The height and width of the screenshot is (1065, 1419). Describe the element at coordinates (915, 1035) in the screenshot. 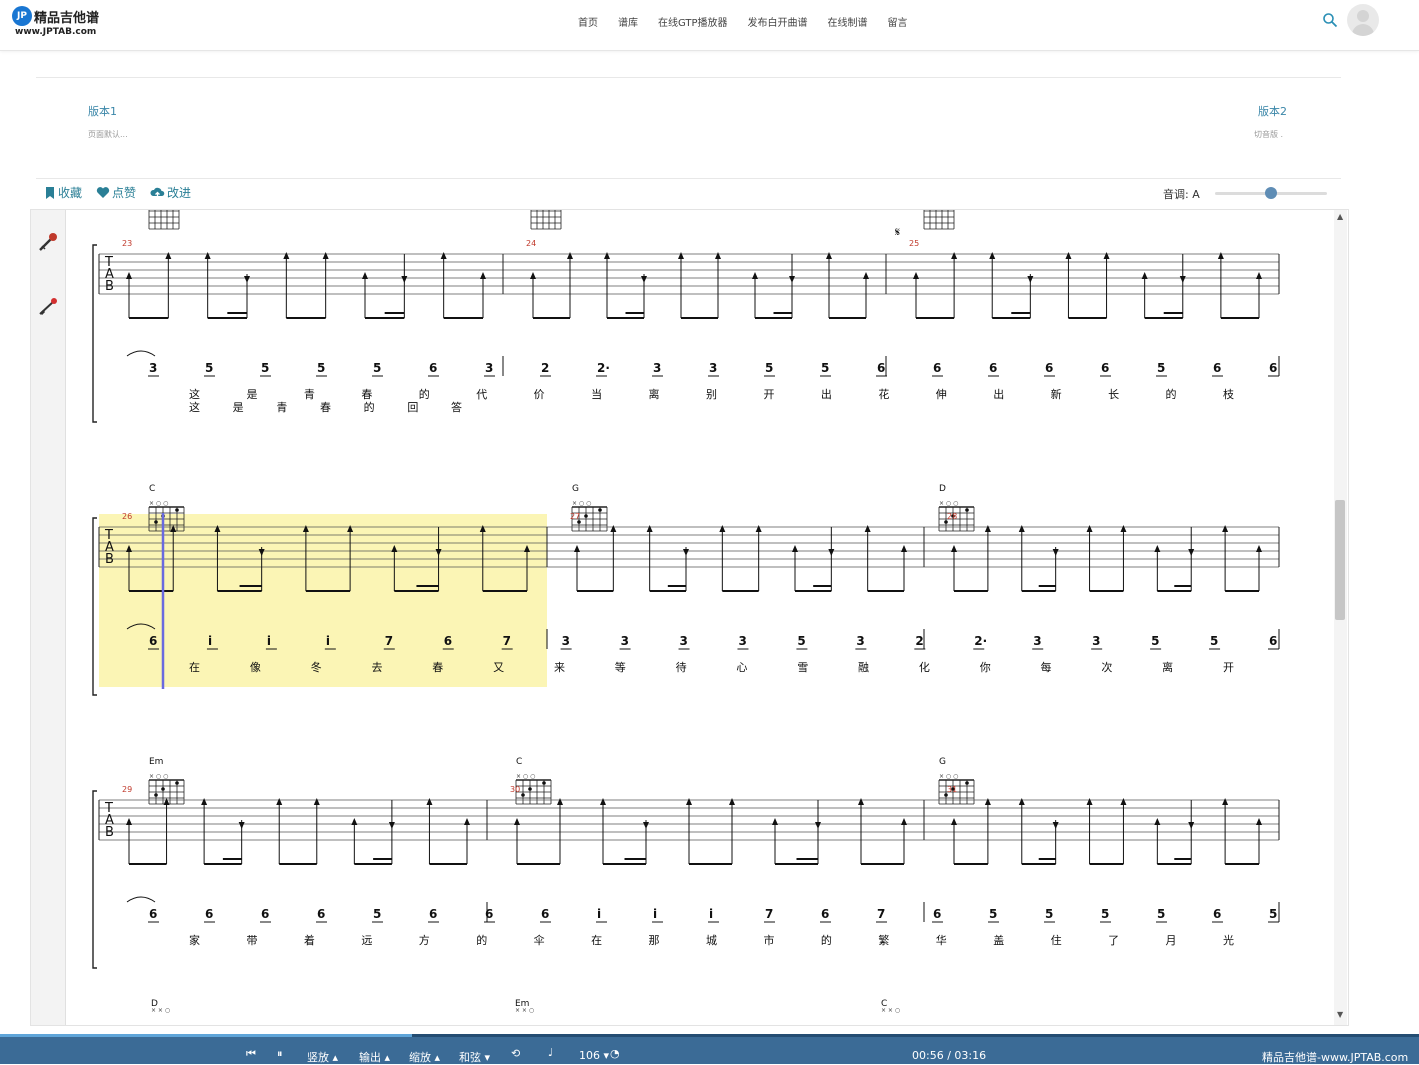

I see `playback-progress-track` at that location.